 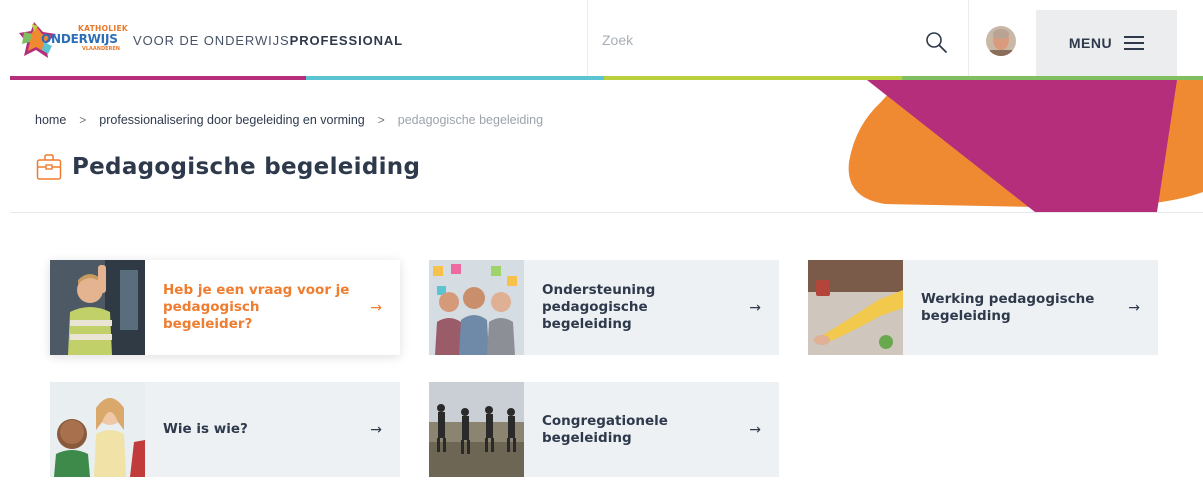 I want to click on brand-bar-cyan, so click(x=455, y=78).